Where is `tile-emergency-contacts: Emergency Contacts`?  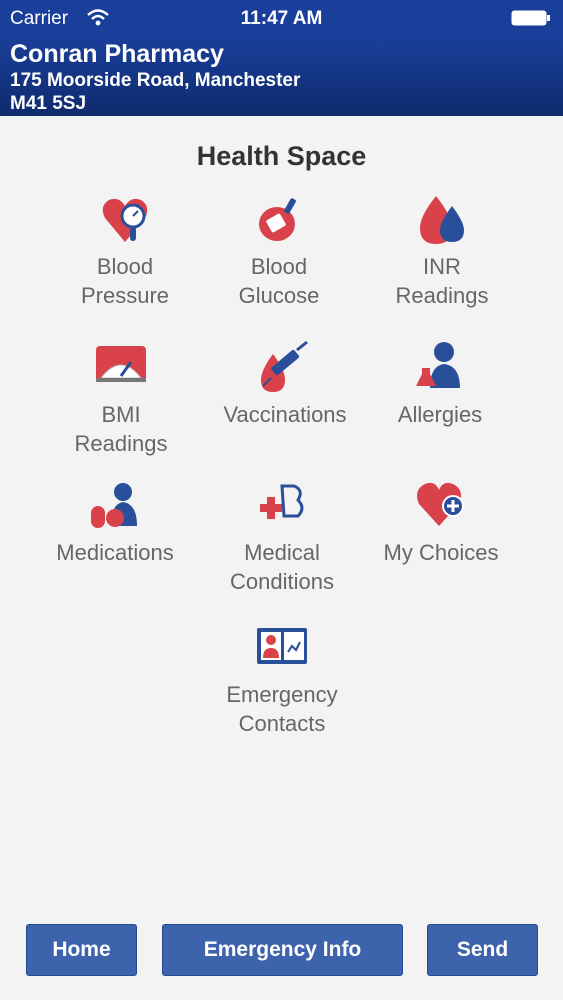
tile-emergency-contacts: Emergency Contacts is located at coordinates (282, 679).